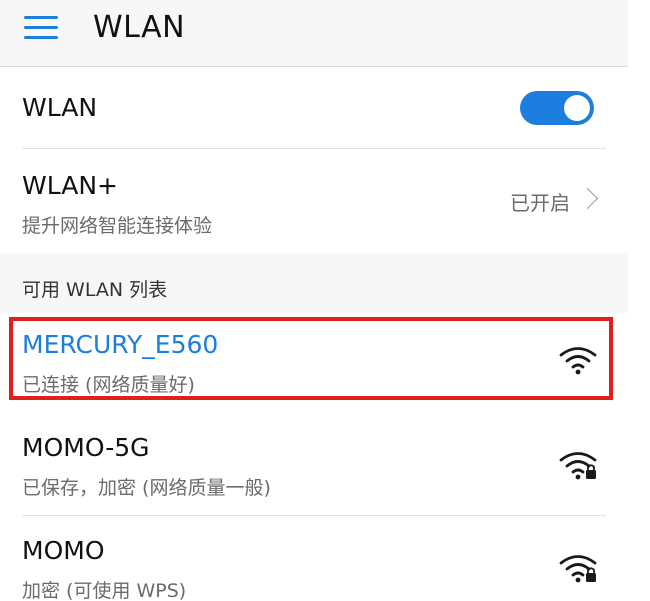 This screenshot has width=650, height=601. Describe the element at coordinates (540, 203) in the screenshot. I see `wlan-plus-status: 已开启` at that location.